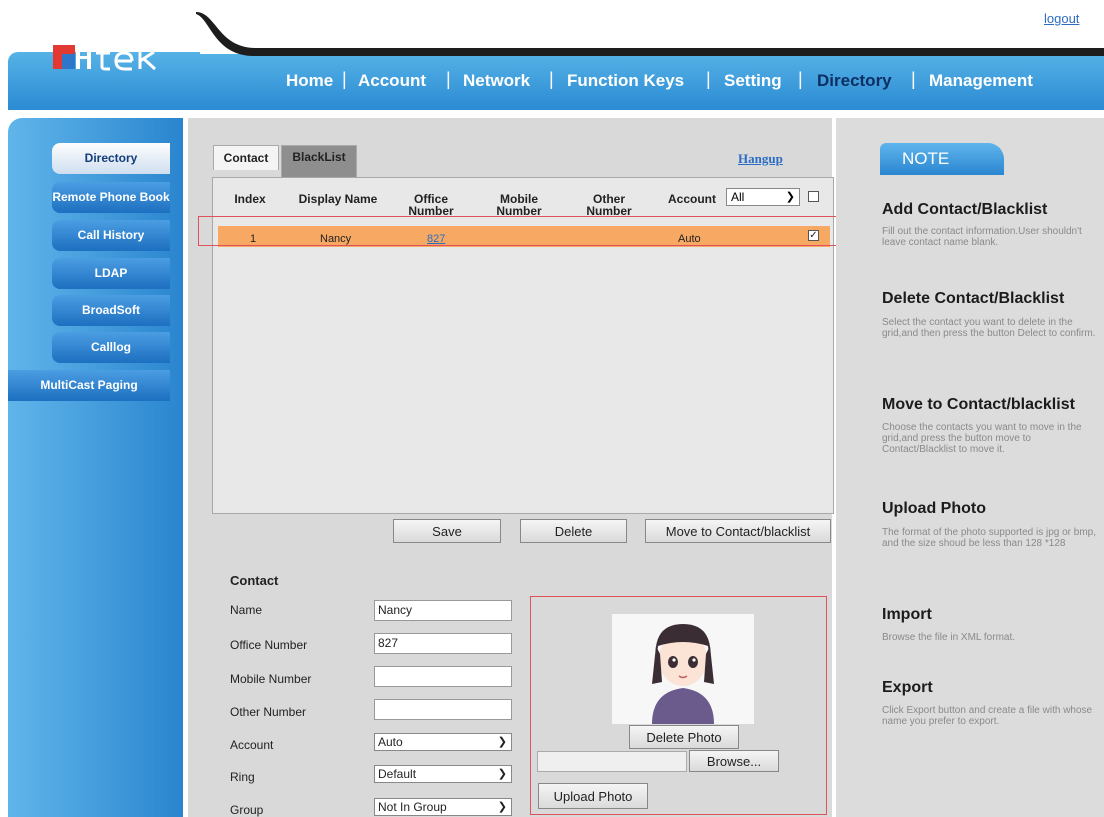 This screenshot has width=1104, height=817. What do you see at coordinates (753, 81) in the screenshot?
I see `nav-setting: Setting` at bounding box center [753, 81].